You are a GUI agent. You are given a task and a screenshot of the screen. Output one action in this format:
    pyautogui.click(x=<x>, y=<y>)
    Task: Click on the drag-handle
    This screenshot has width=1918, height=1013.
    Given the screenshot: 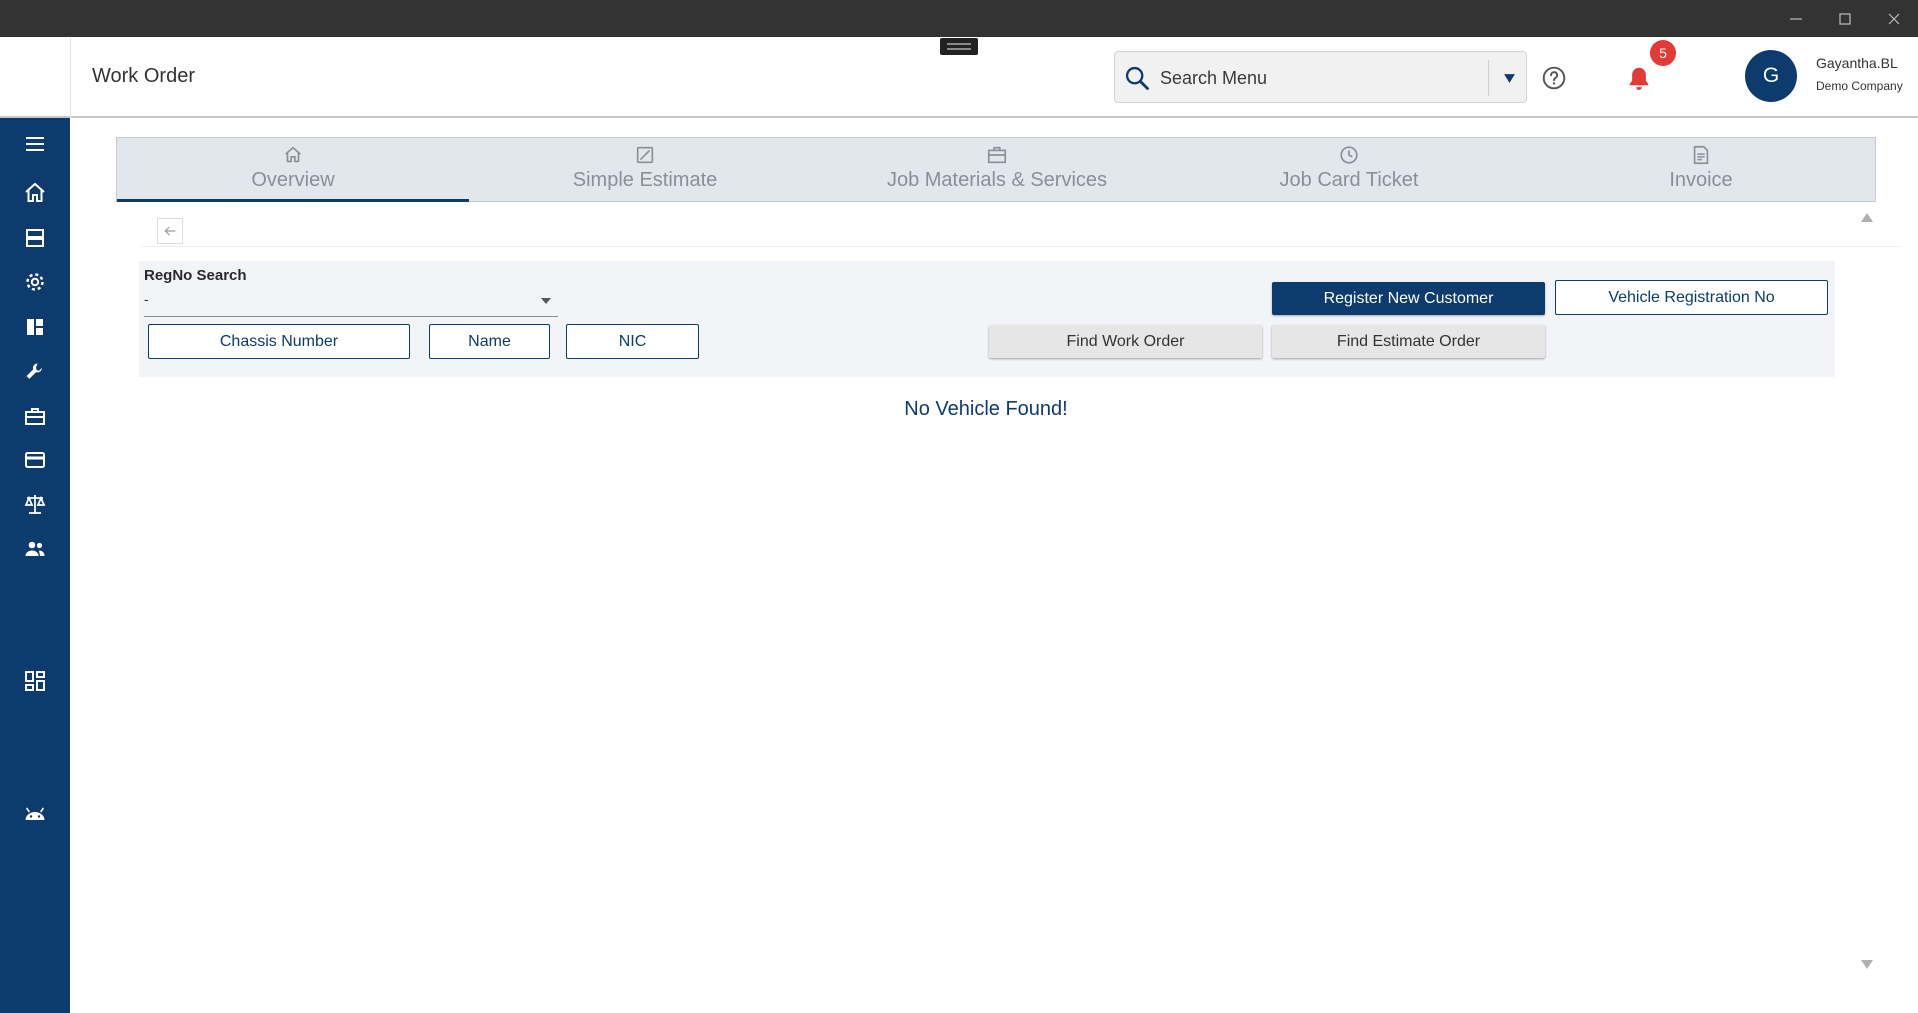 What is the action you would take?
    pyautogui.click(x=959, y=46)
    